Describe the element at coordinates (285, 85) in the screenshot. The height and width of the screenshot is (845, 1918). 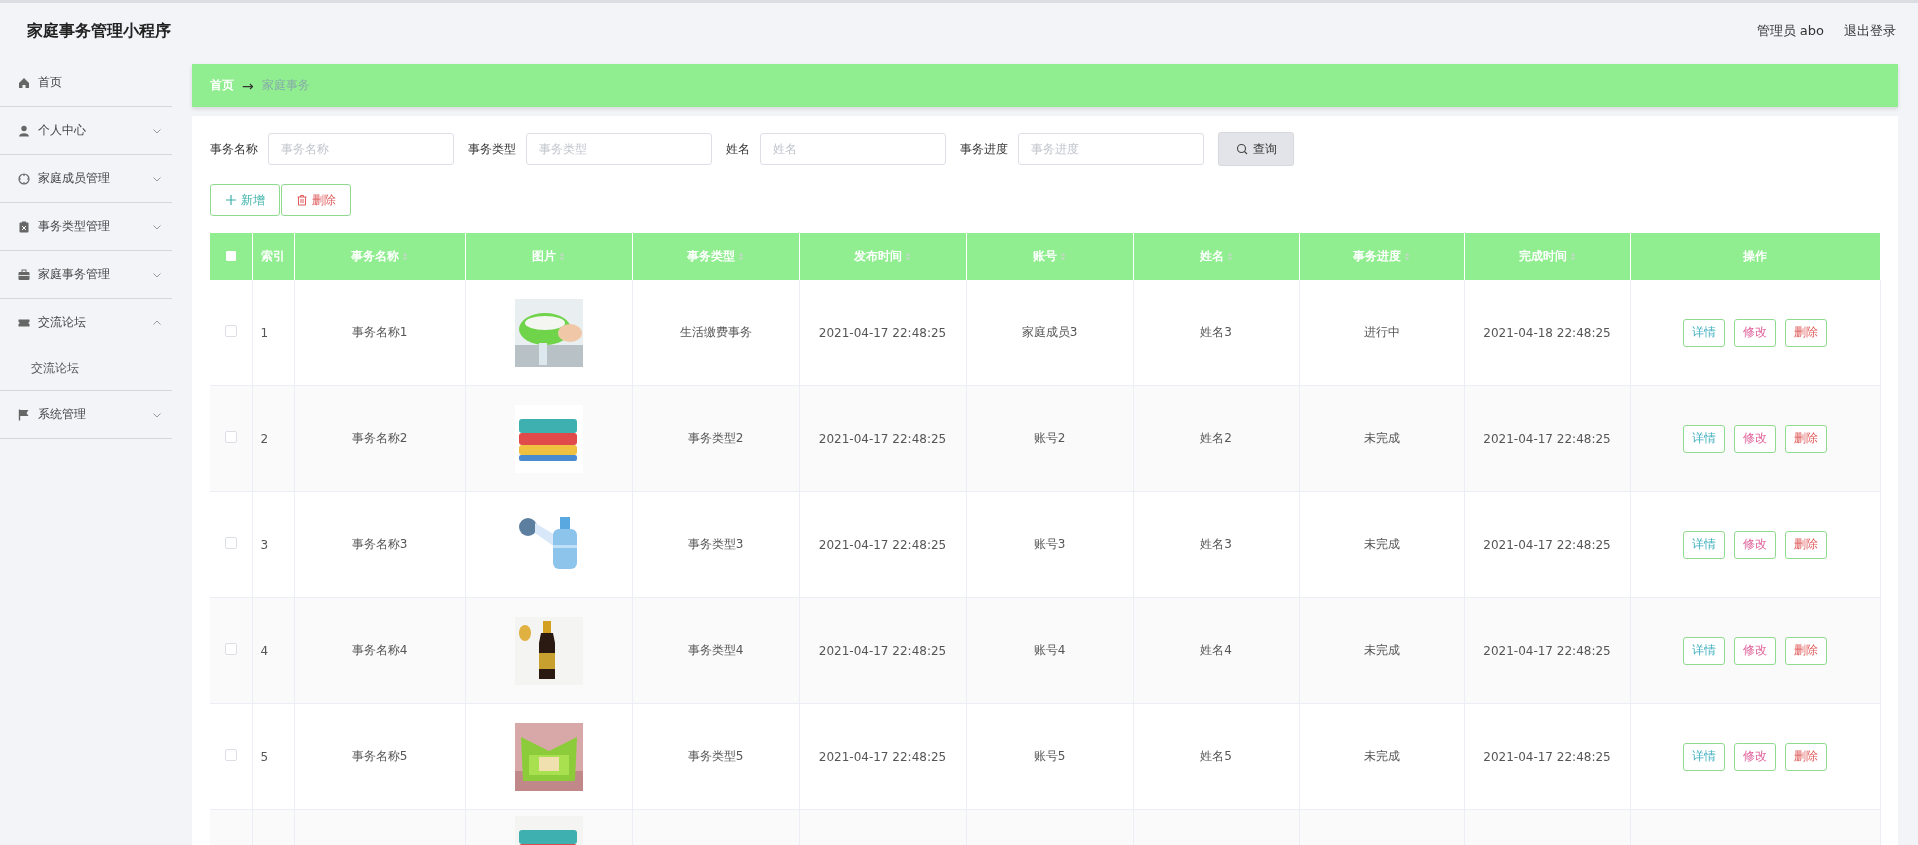
I see `breadcrumb-current: 家庭事务` at that location.